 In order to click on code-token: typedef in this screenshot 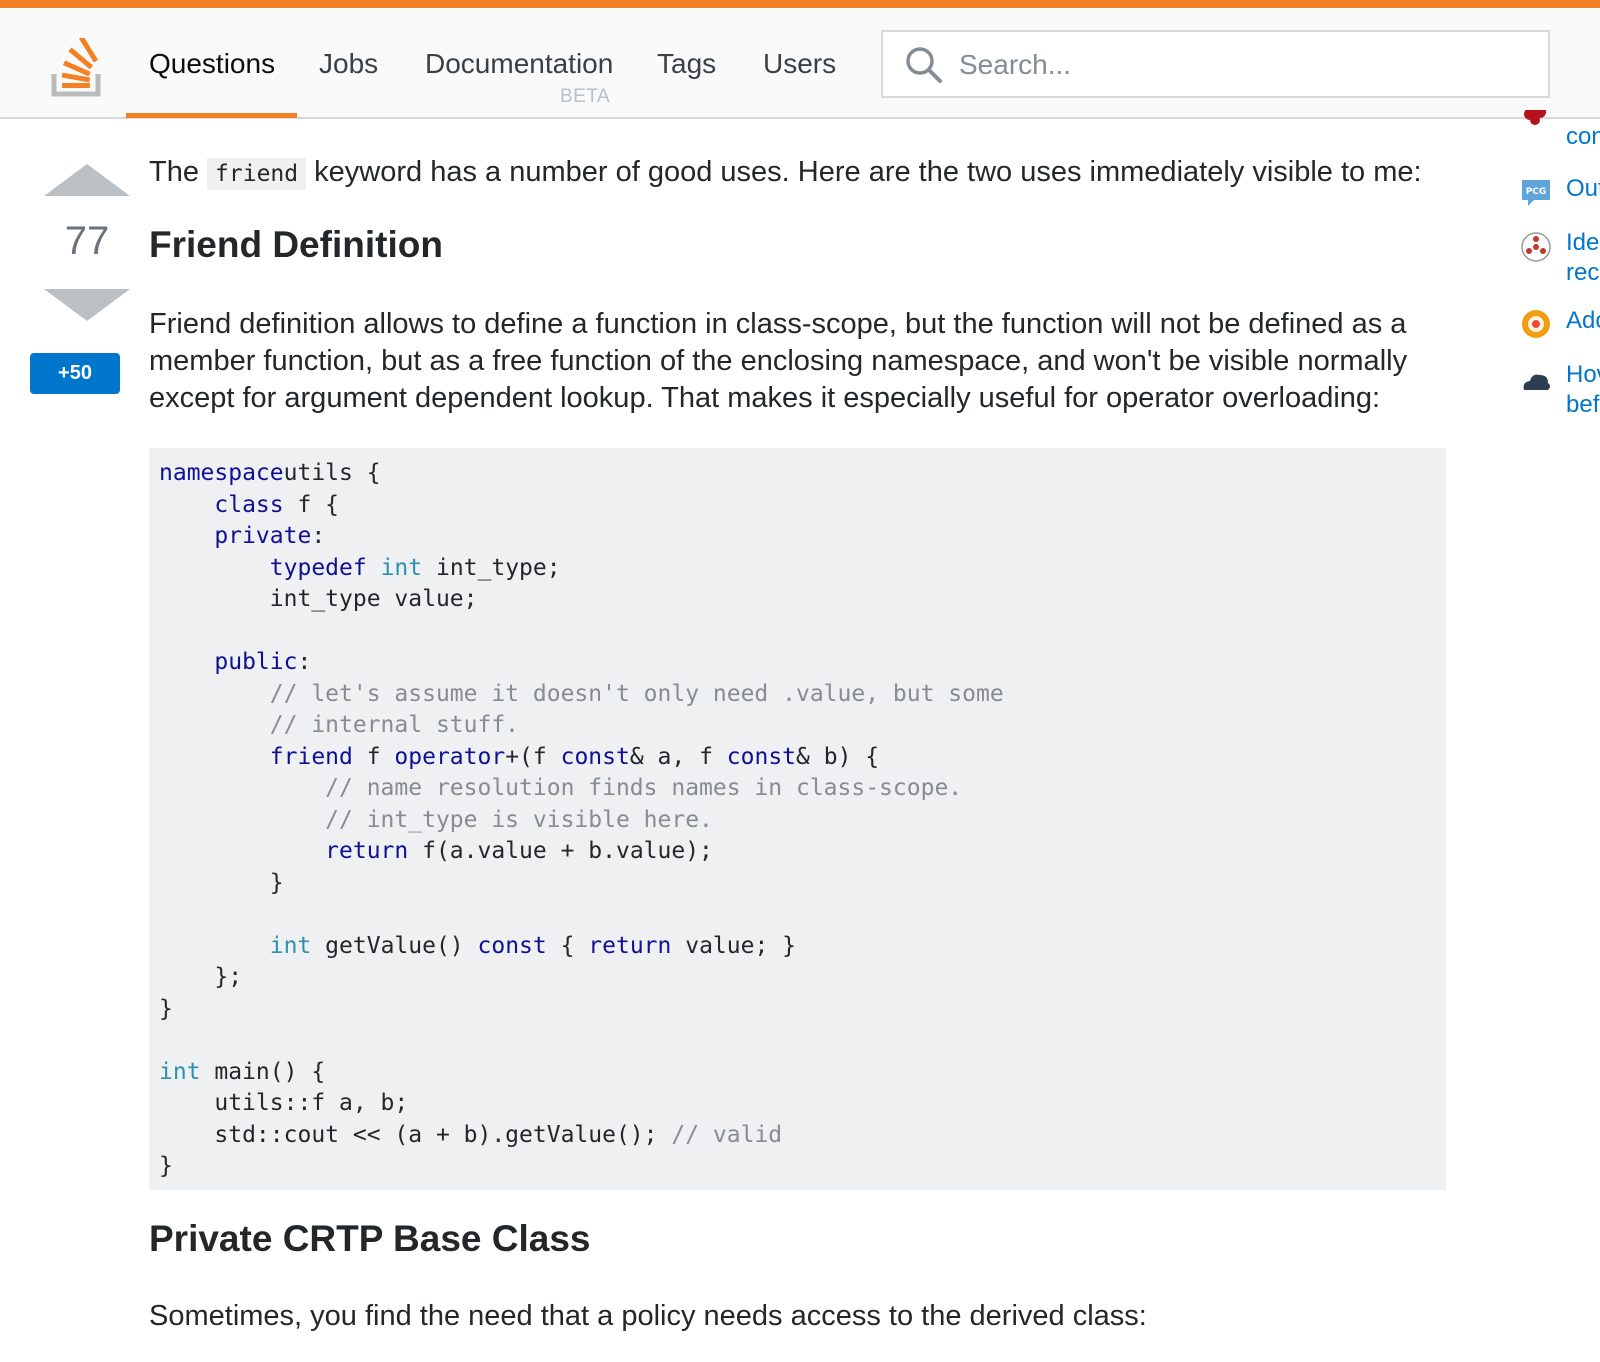, I will do `click(318, 567)`.